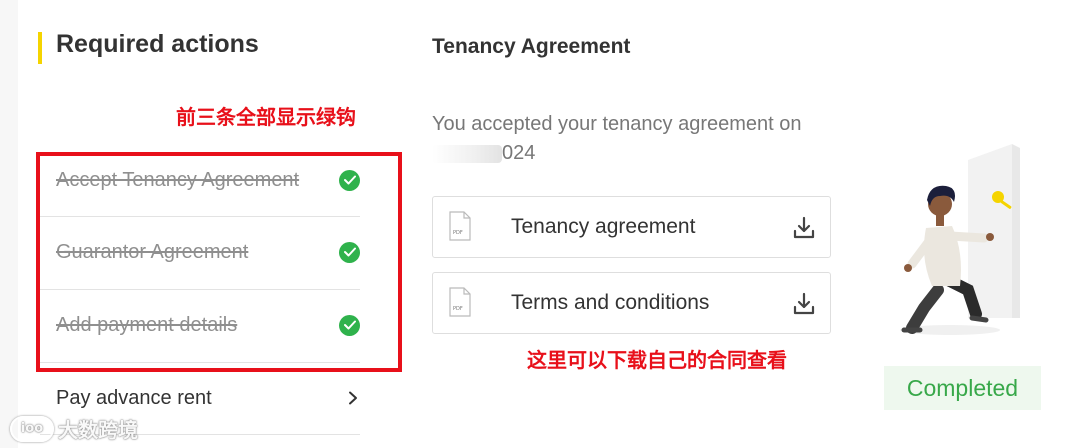 Image resolution: width=1080 pixels, height=448 pixels. What do you see at coordinates (157, 44) in the screenshot?
I see `required-actions-title: Required actions` at bounding box center [157, 44].